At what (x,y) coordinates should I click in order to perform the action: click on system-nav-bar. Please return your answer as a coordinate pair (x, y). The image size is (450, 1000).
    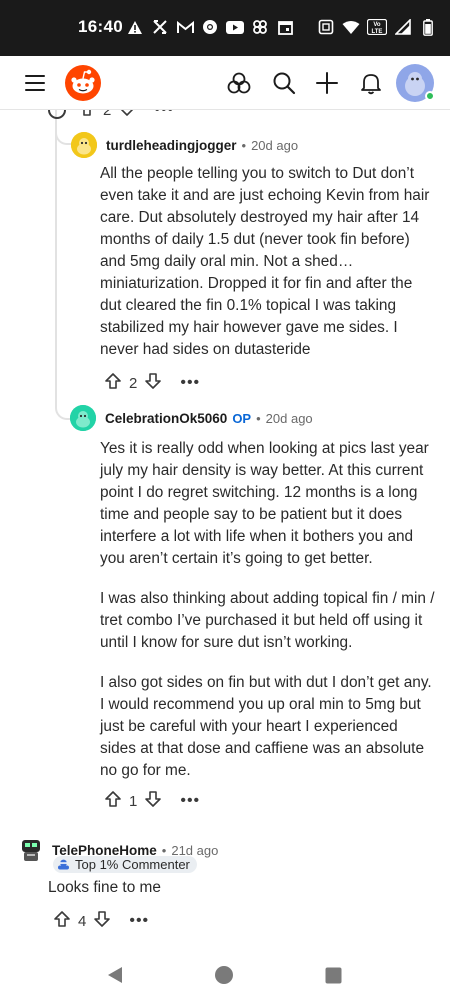
    Looking at the image, I should click on (225, 975).